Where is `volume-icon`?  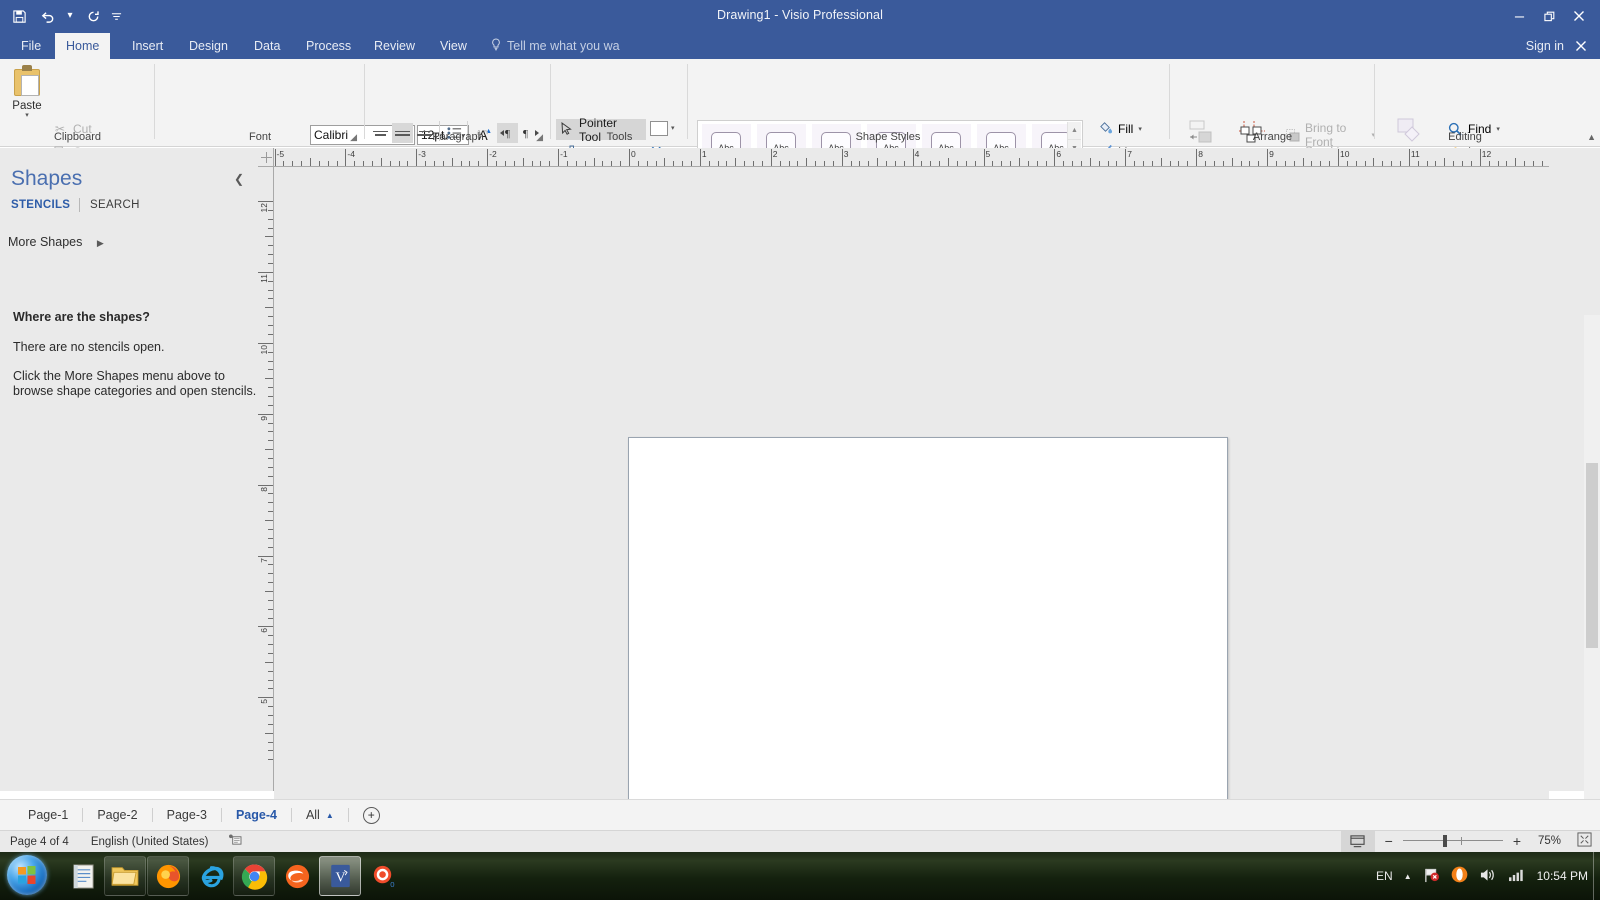
volume-icon is located at coordinates (1488, 876).